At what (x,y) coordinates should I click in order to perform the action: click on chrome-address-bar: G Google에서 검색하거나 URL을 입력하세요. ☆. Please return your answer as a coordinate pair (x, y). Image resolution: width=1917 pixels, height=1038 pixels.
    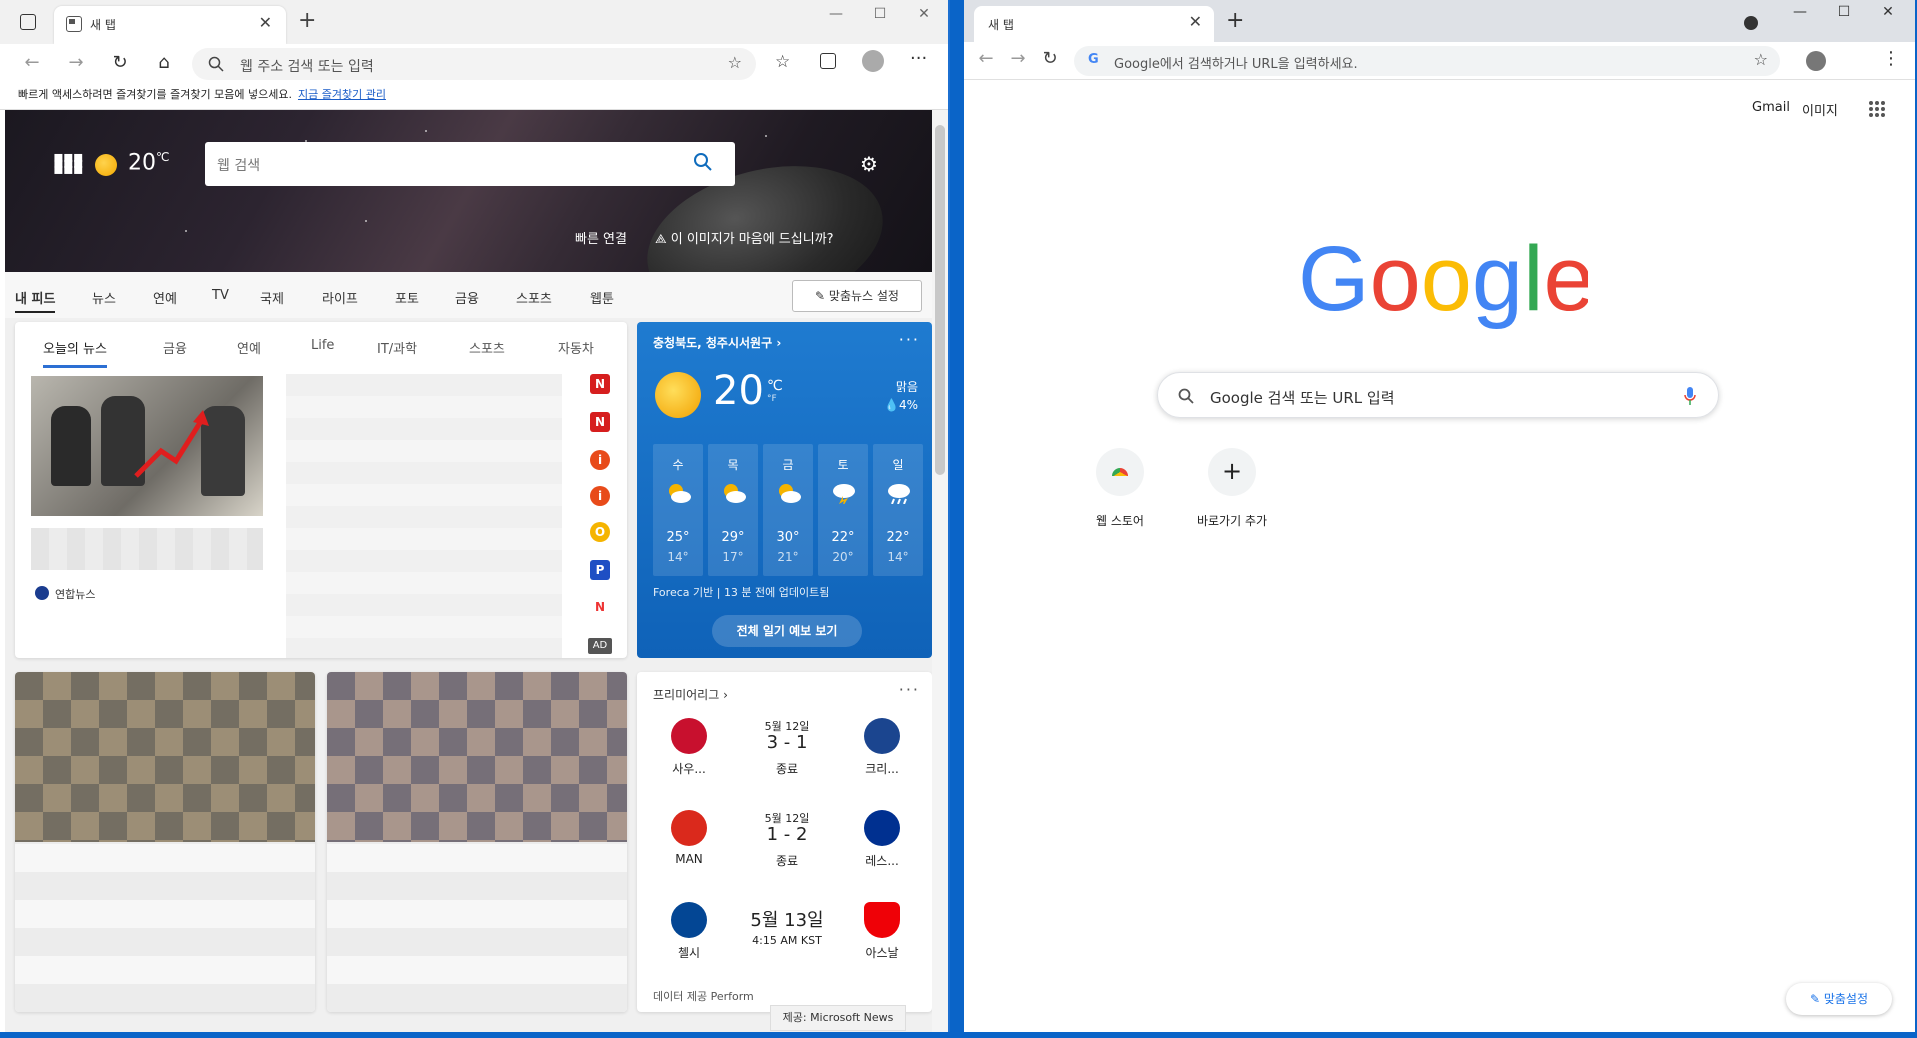
    Looking at the image, I should click on (1427, 61).